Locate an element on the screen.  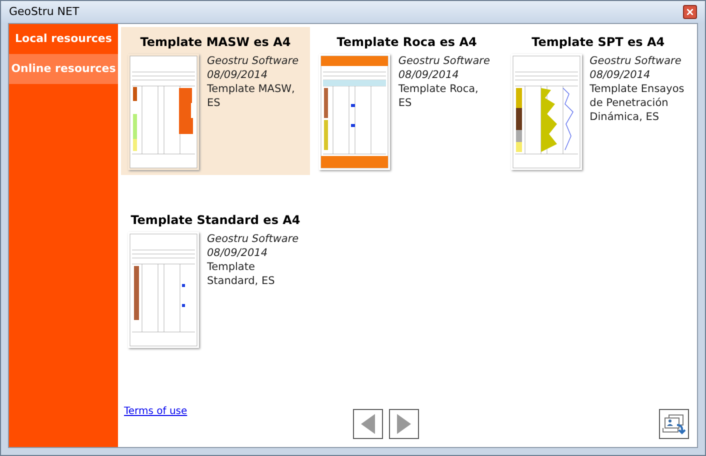
import-button is located at coordinates (674, 424).